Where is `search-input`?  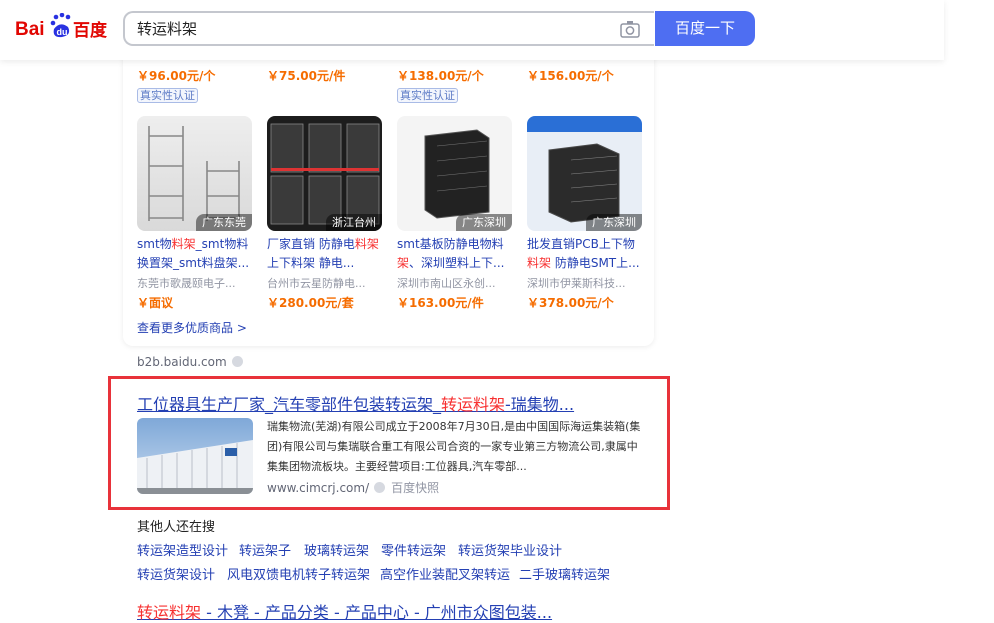
search-input is located at coordinates (372, 28).